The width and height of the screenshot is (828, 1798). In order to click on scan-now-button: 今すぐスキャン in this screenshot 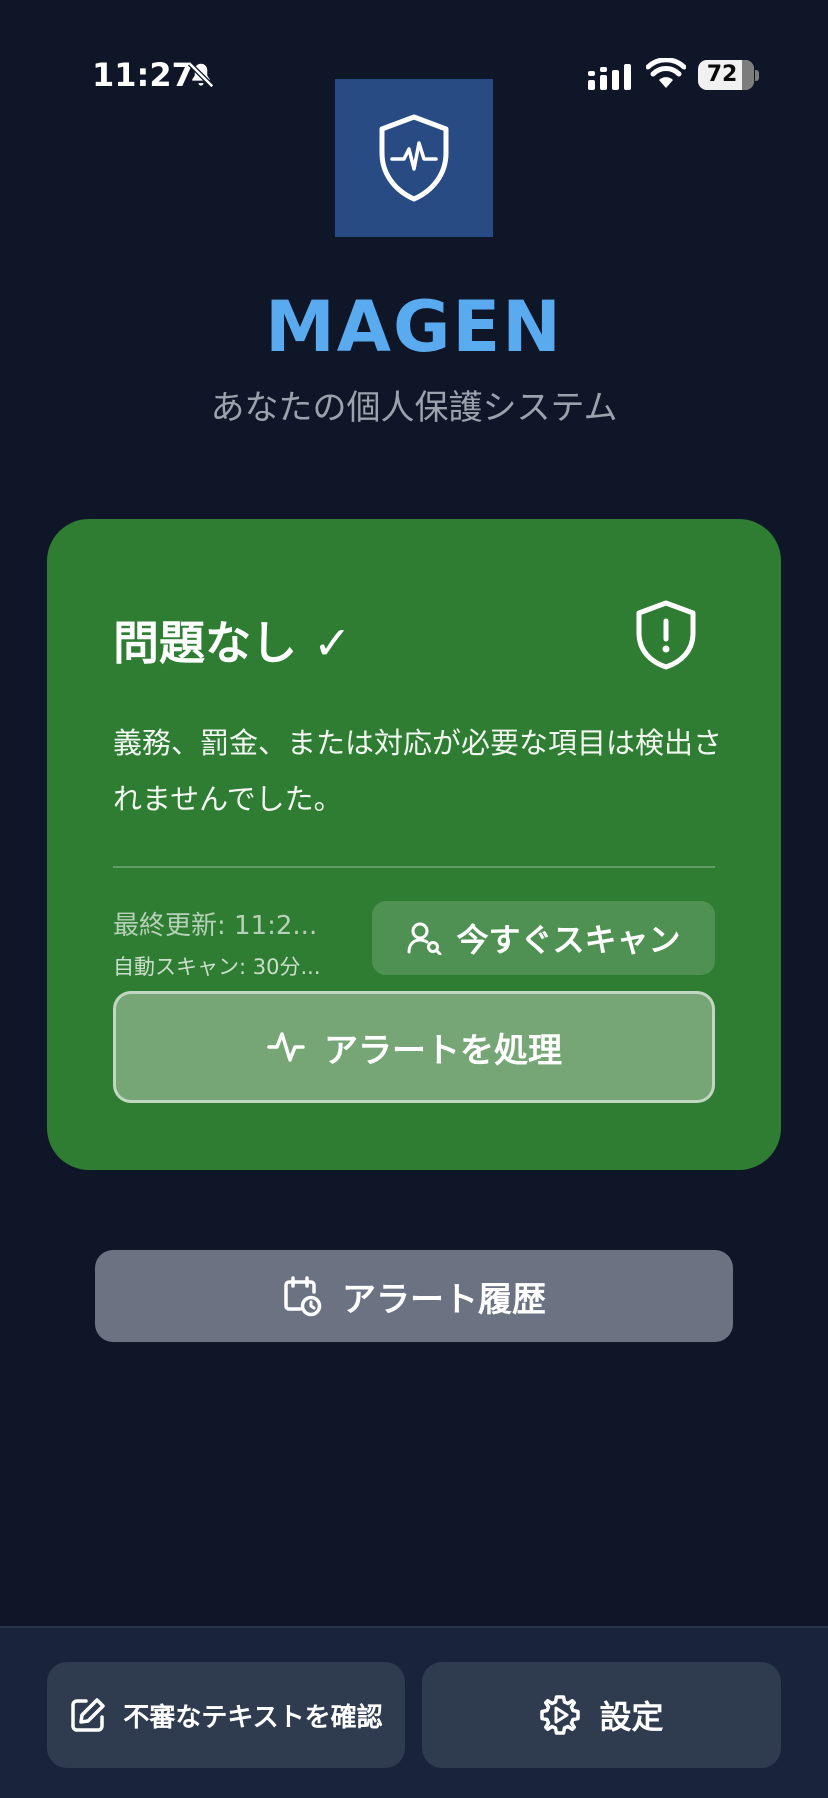, I will do `click(543, 938)`.